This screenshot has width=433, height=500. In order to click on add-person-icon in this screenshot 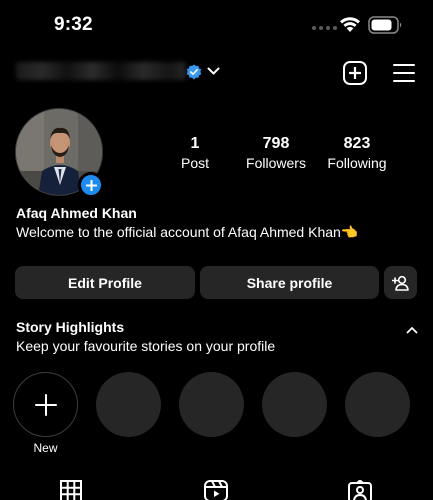, I will do `click(400, 283)`.